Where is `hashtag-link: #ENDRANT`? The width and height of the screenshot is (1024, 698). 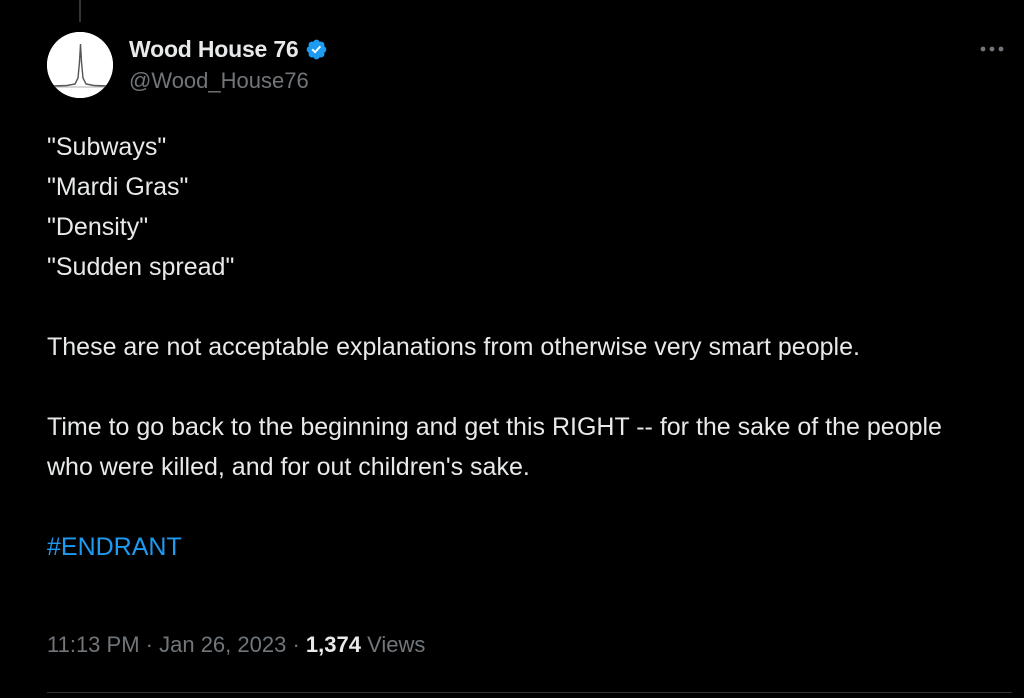
hashtag-link: #ENDRANT is located at coordinates (512, 547).